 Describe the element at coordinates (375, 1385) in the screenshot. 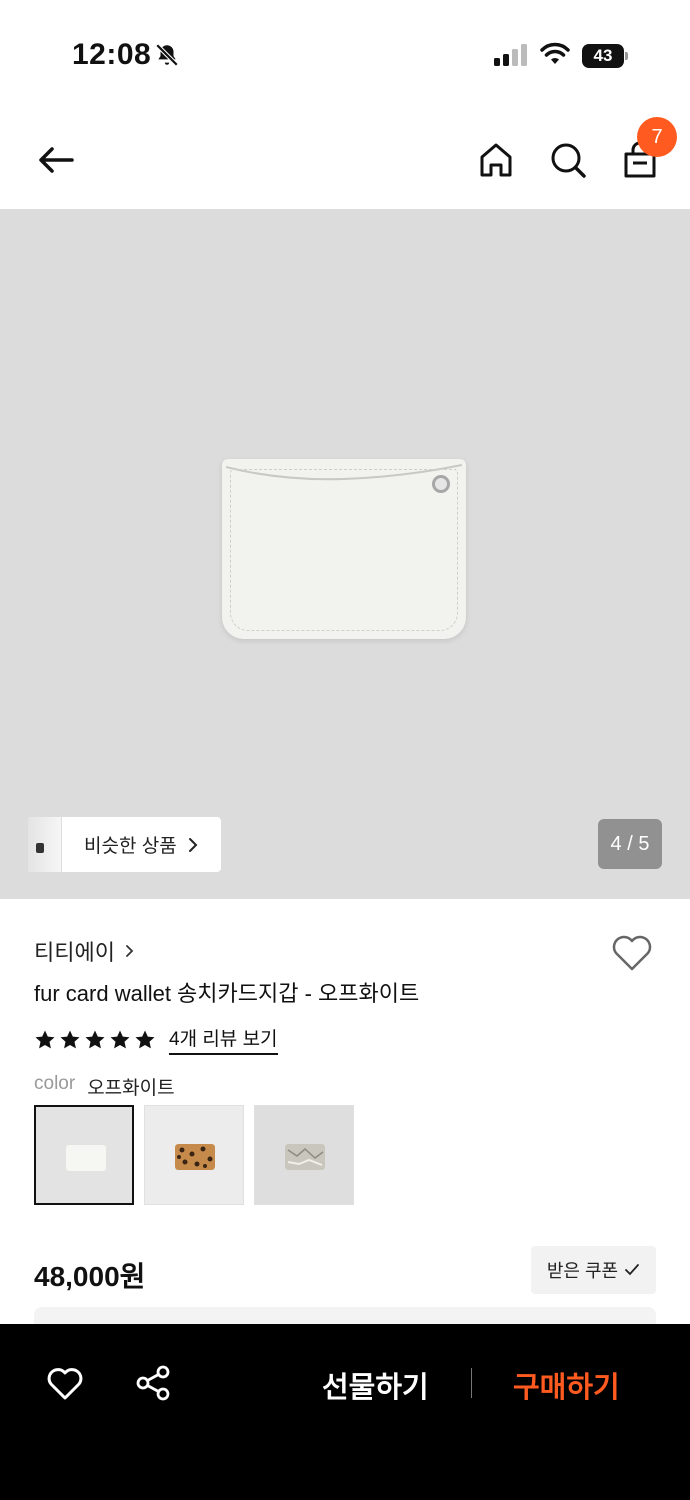

I see `gift-button: 선물하기` at that location.